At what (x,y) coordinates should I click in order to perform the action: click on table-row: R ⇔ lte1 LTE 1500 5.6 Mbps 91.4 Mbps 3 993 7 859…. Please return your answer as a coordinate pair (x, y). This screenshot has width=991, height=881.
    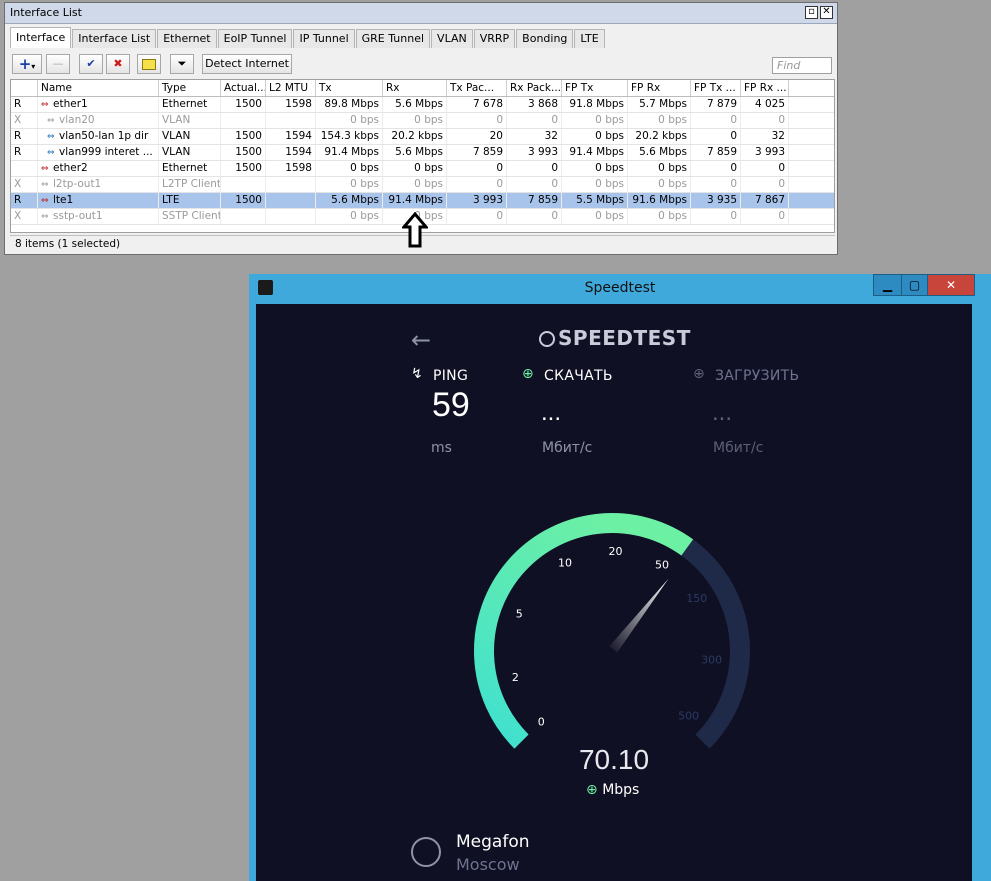
    Looking at the image, I should click on (422, 201).